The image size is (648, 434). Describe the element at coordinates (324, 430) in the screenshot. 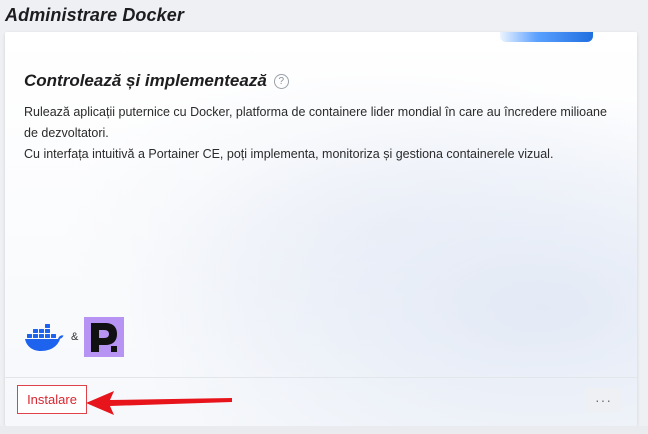

I see `bottom-strip` at that location.